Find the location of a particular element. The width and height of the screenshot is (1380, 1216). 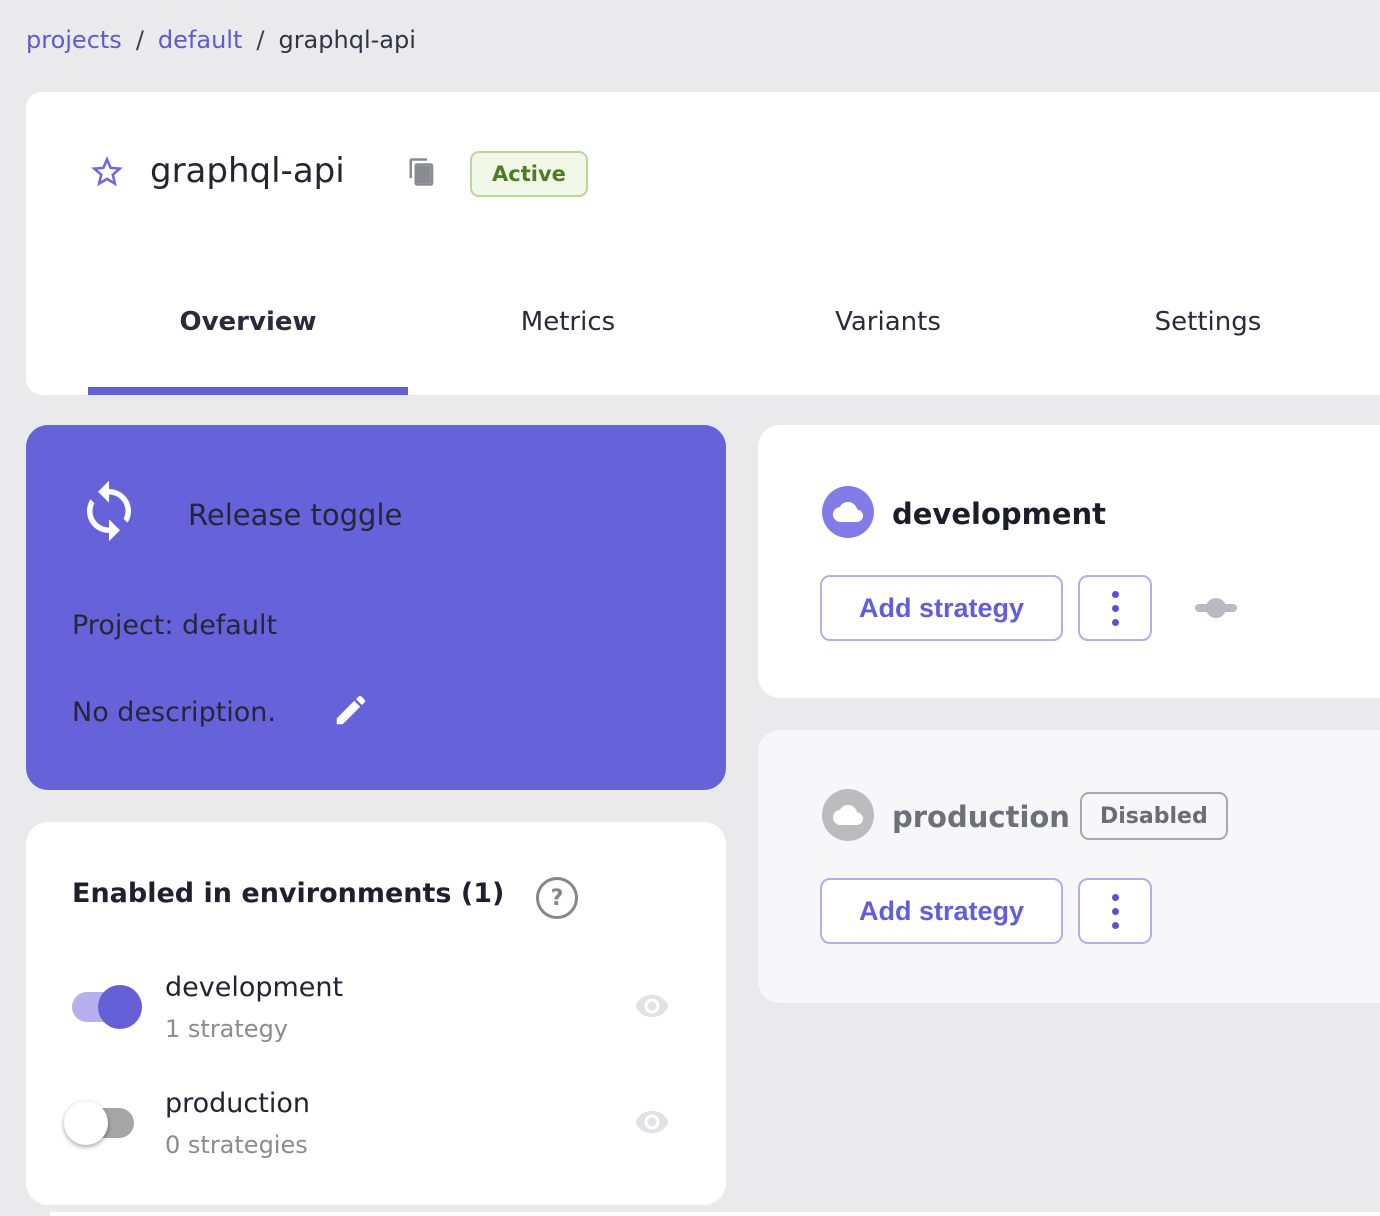

environment-menu-button-production is located at coordinates (1115, 911).